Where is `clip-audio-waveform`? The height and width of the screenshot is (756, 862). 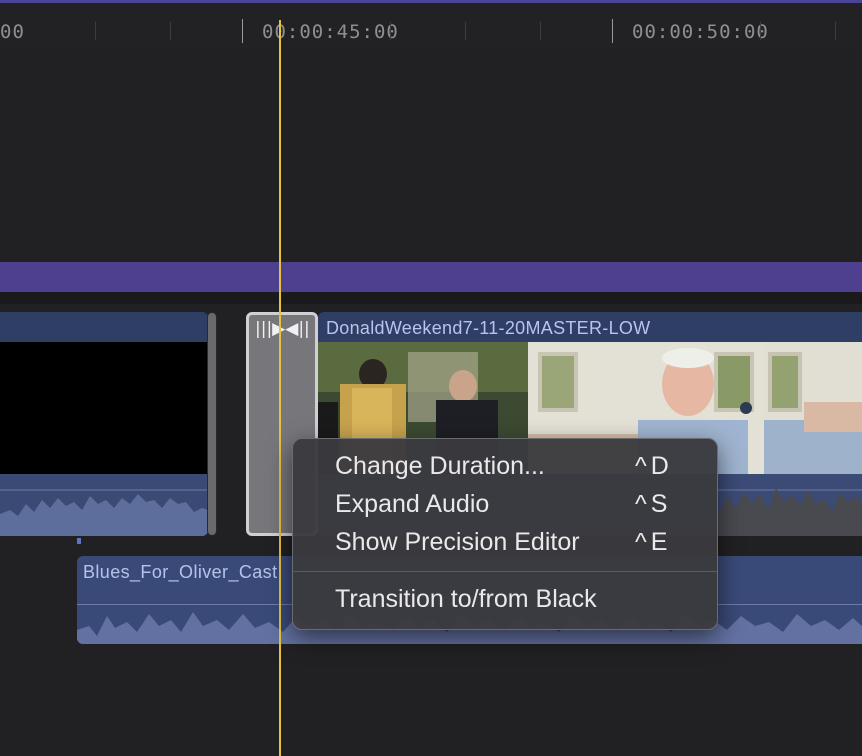
clip-audio-waveform is located at coordinates (104, 505).